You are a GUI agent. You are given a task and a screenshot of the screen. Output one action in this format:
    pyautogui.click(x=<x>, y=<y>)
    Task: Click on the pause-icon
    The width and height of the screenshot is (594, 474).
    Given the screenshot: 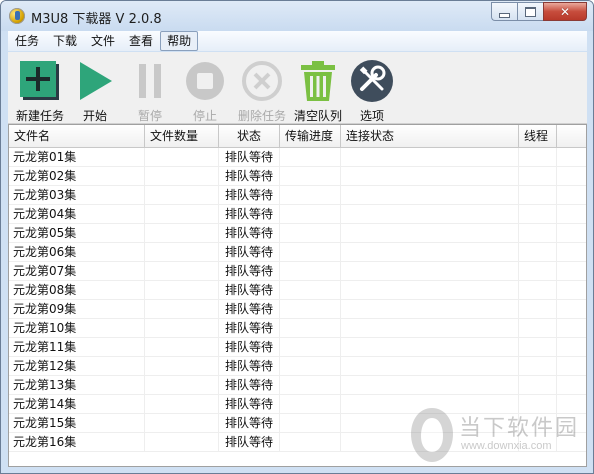 What is the action you would take?
    pyautogui.click(x=150, y=81)
    